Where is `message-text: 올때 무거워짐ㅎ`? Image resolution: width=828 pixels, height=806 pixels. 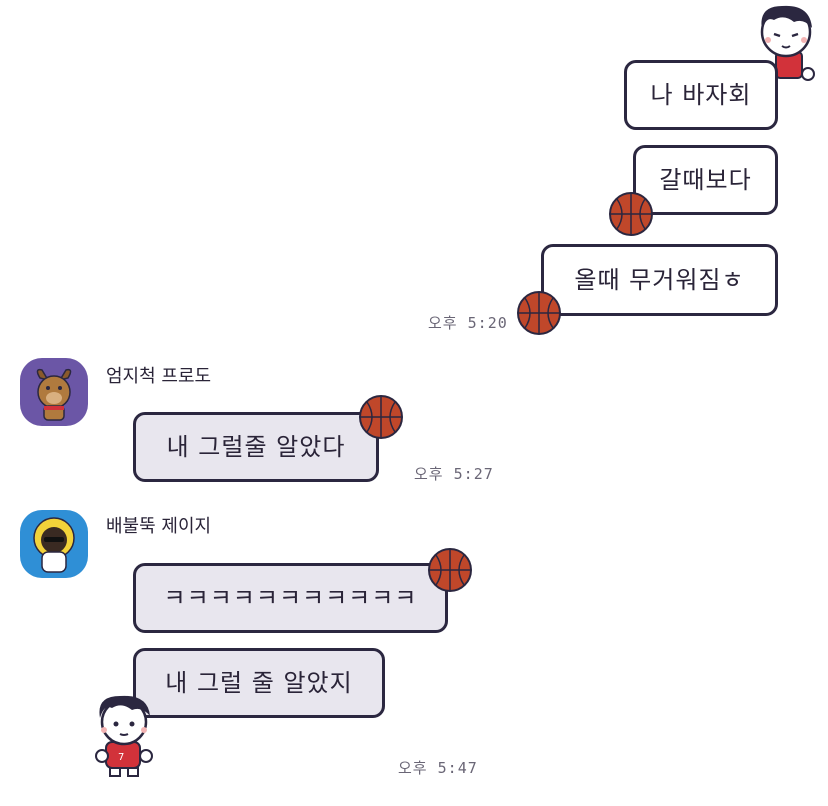 message-text: 올때 무거워짐ㅎ is located at coordinates (659, 280).